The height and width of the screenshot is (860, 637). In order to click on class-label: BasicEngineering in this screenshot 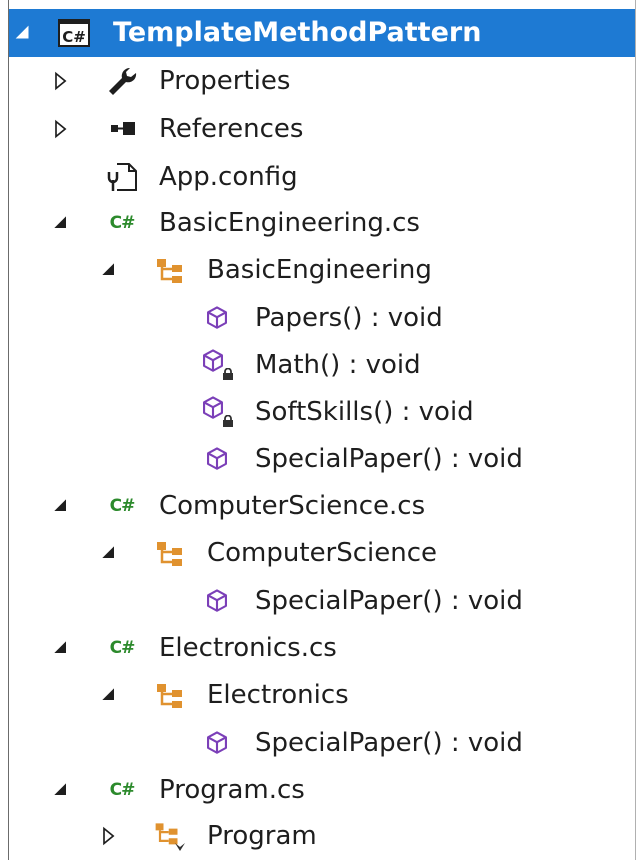, I will do `click(319, 270)`.